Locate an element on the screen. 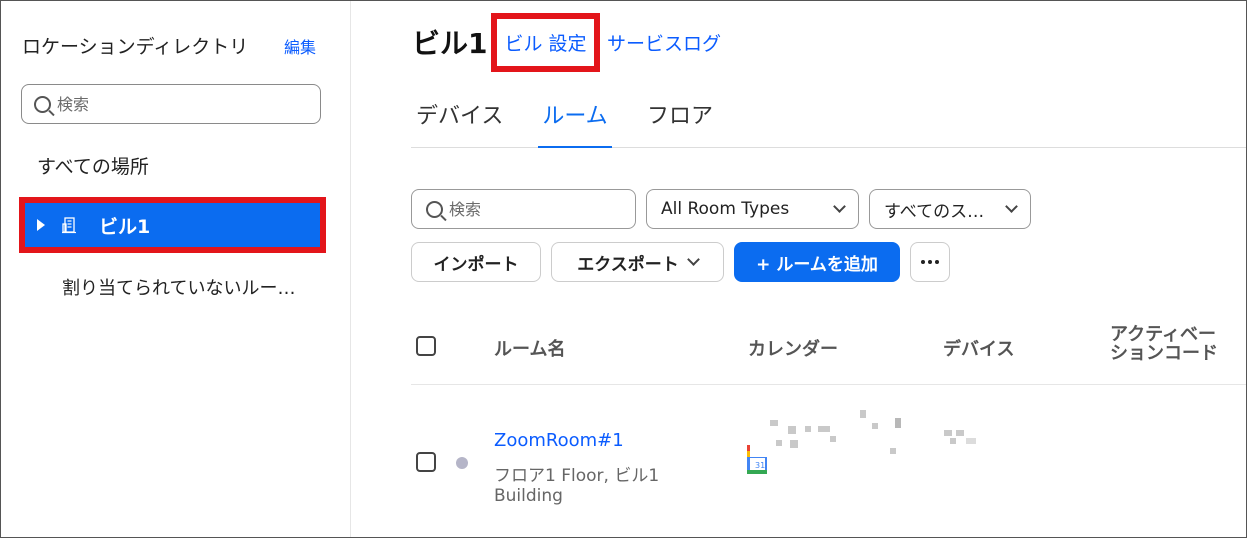 The width and height of the screenshot is (1247, 538). service-log-link: サービスログ is located at coordinates (664, 42).